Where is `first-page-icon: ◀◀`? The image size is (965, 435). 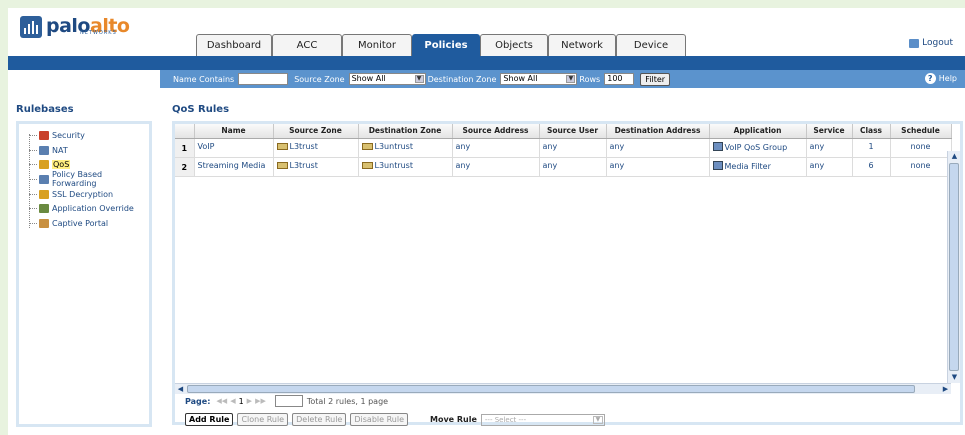
first-page-icon: ◀◀ is located at coordinates (221, 401).